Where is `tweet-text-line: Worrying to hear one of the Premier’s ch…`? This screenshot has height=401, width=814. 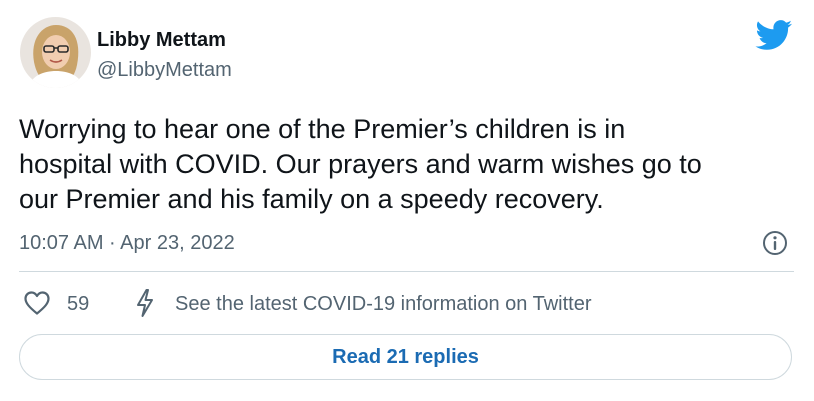 tweet-text-line: Worrying to hear one of the Premier’s ch… is located at coordinates (322, 129).